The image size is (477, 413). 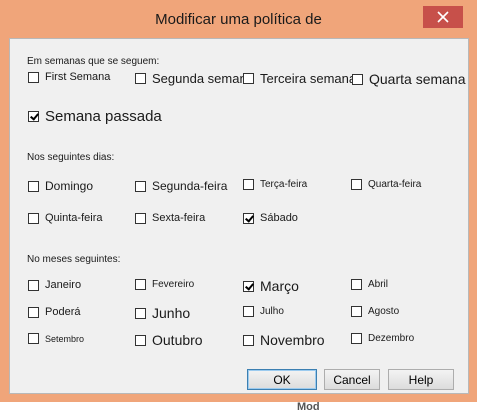 What do you see at coordinates (395, 184) in the screenshot?
I see `checkbox-label: Quarta-feira` at bounding box center [395, 184].